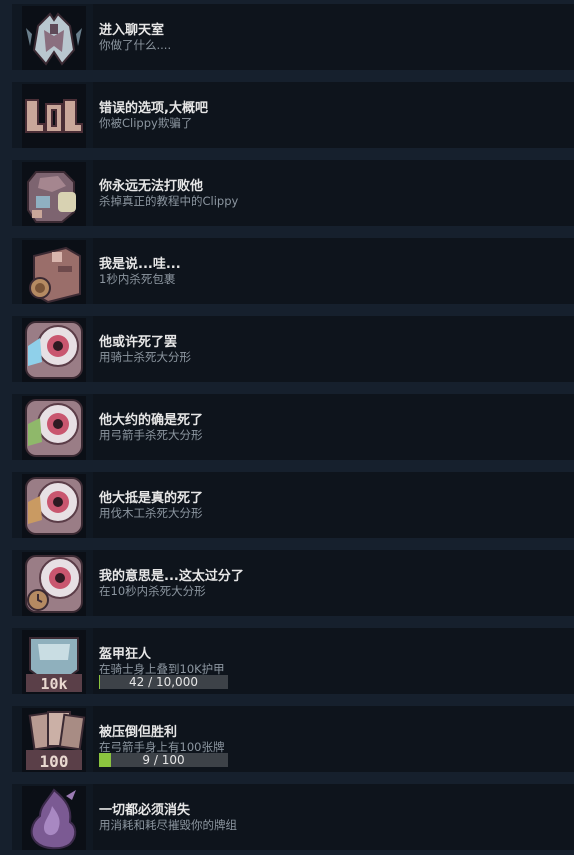  What do you see at coordinates (137, 279) in the screenshot?
I see `achievement-description: 1秒内杀死包裹` at bounding box center [137, 279].